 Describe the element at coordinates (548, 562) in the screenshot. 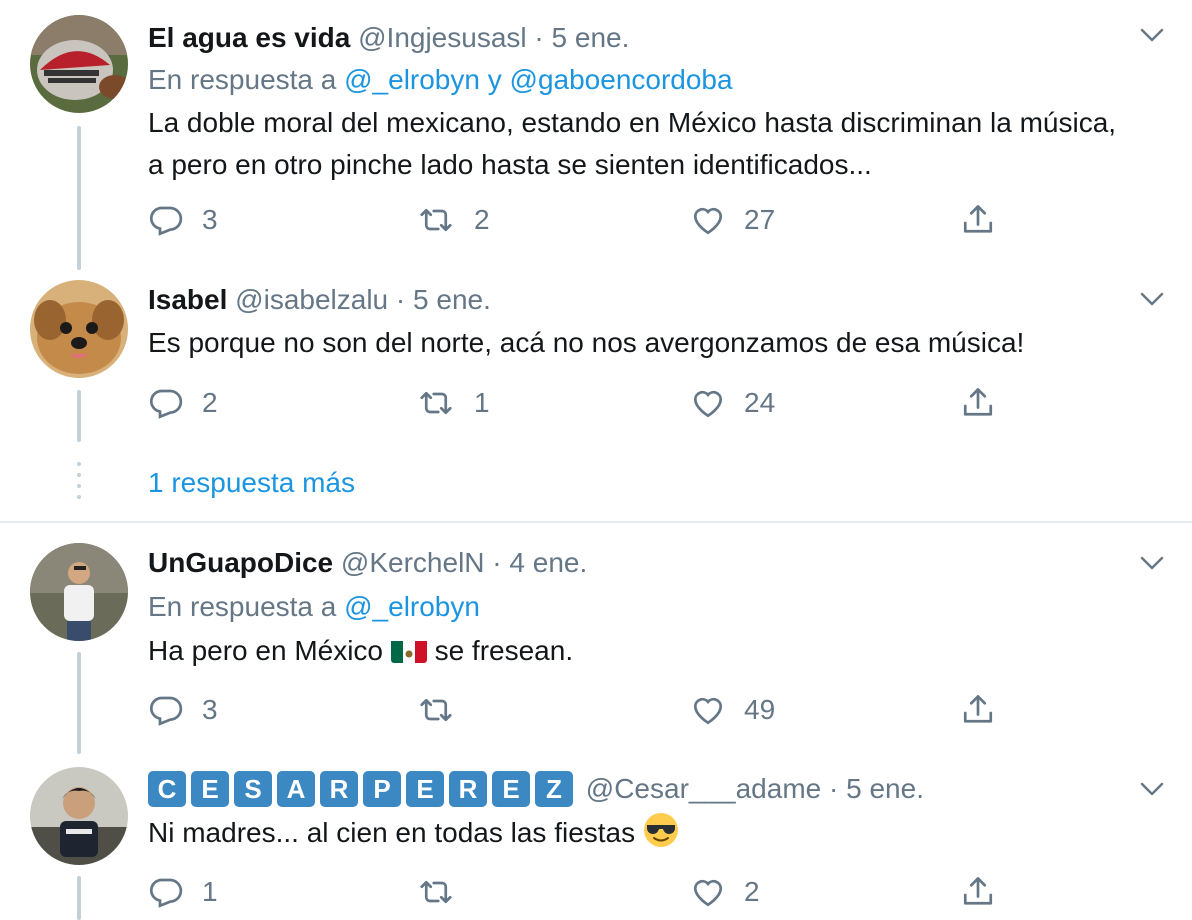

I see `tweet-date: 4 ene.` at that location.